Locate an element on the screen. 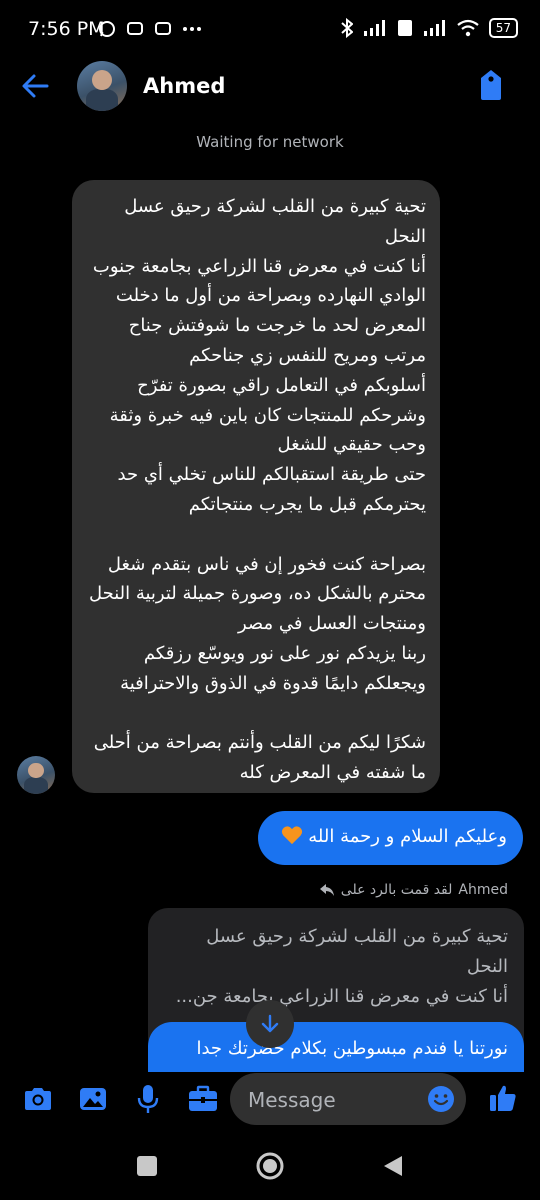 This screenshot has width=540, height=1200. scroll-down-button is located at coordinates (270, 1024).